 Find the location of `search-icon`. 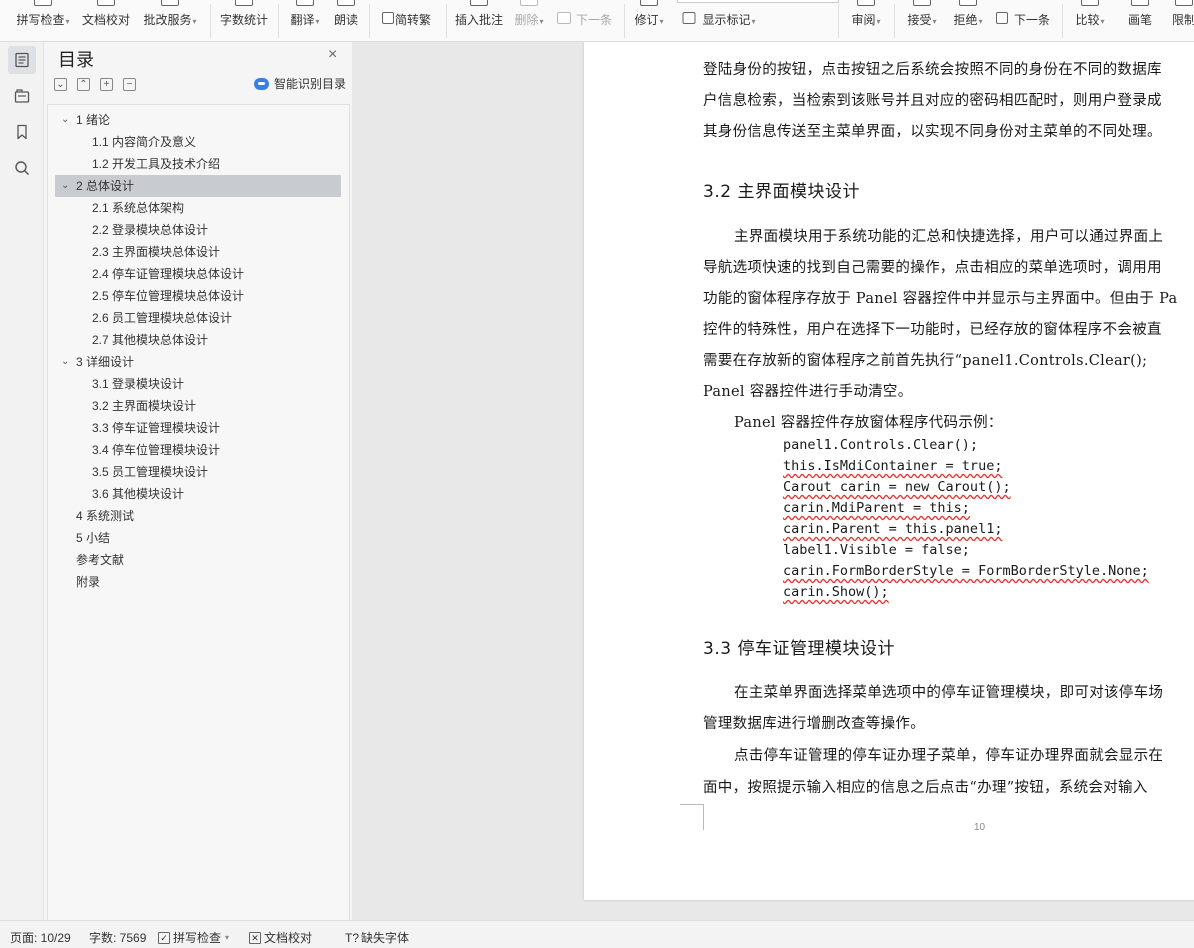

search-icon is located at coordinates (22, 168).